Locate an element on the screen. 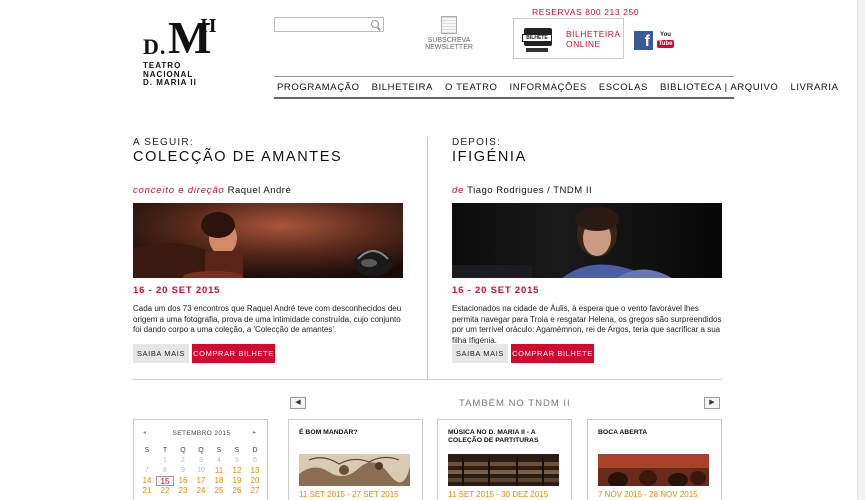 The height and width of the screenshot is (500, 865). calendar-day-event: 27 is located at coordinates (255, 491).